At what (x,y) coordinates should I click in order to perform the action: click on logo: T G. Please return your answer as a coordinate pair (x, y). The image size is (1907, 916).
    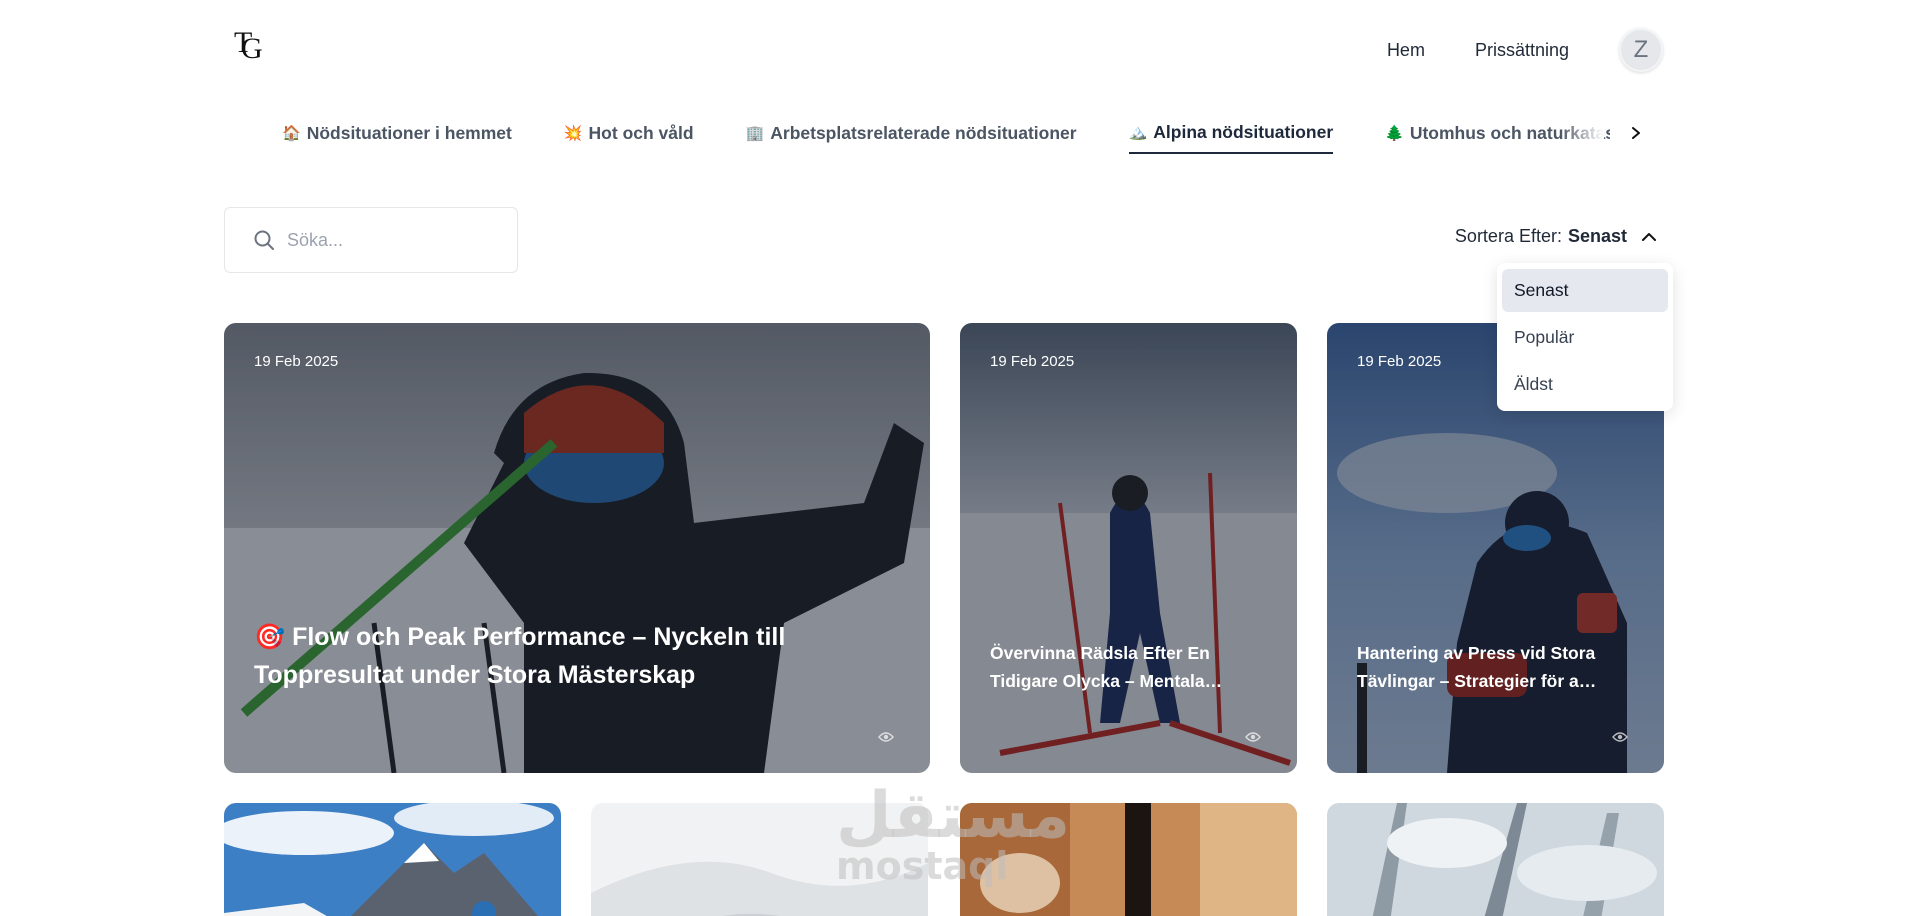
    Looking at the image, I should click on (252, 43).